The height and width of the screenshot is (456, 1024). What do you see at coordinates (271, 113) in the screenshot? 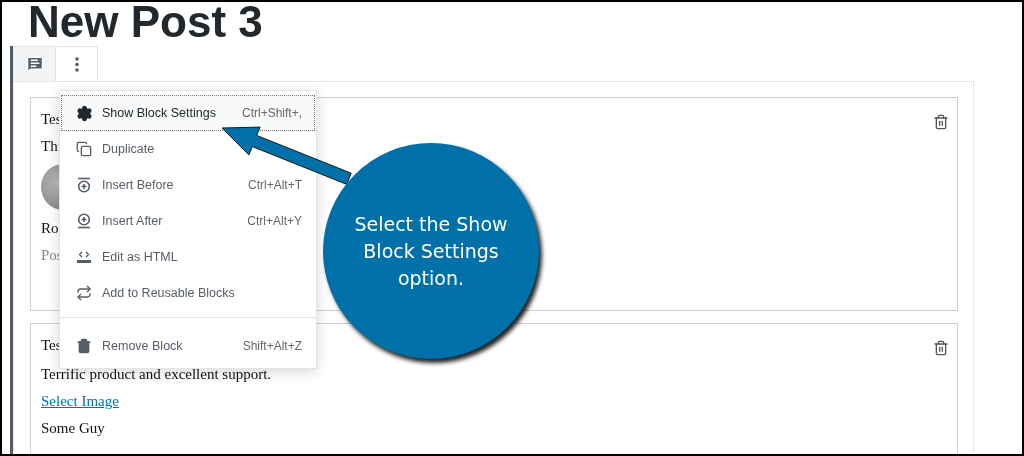
I see `shortcut-text: Ctrl+Shift+,` at bounding box center [271, 113].